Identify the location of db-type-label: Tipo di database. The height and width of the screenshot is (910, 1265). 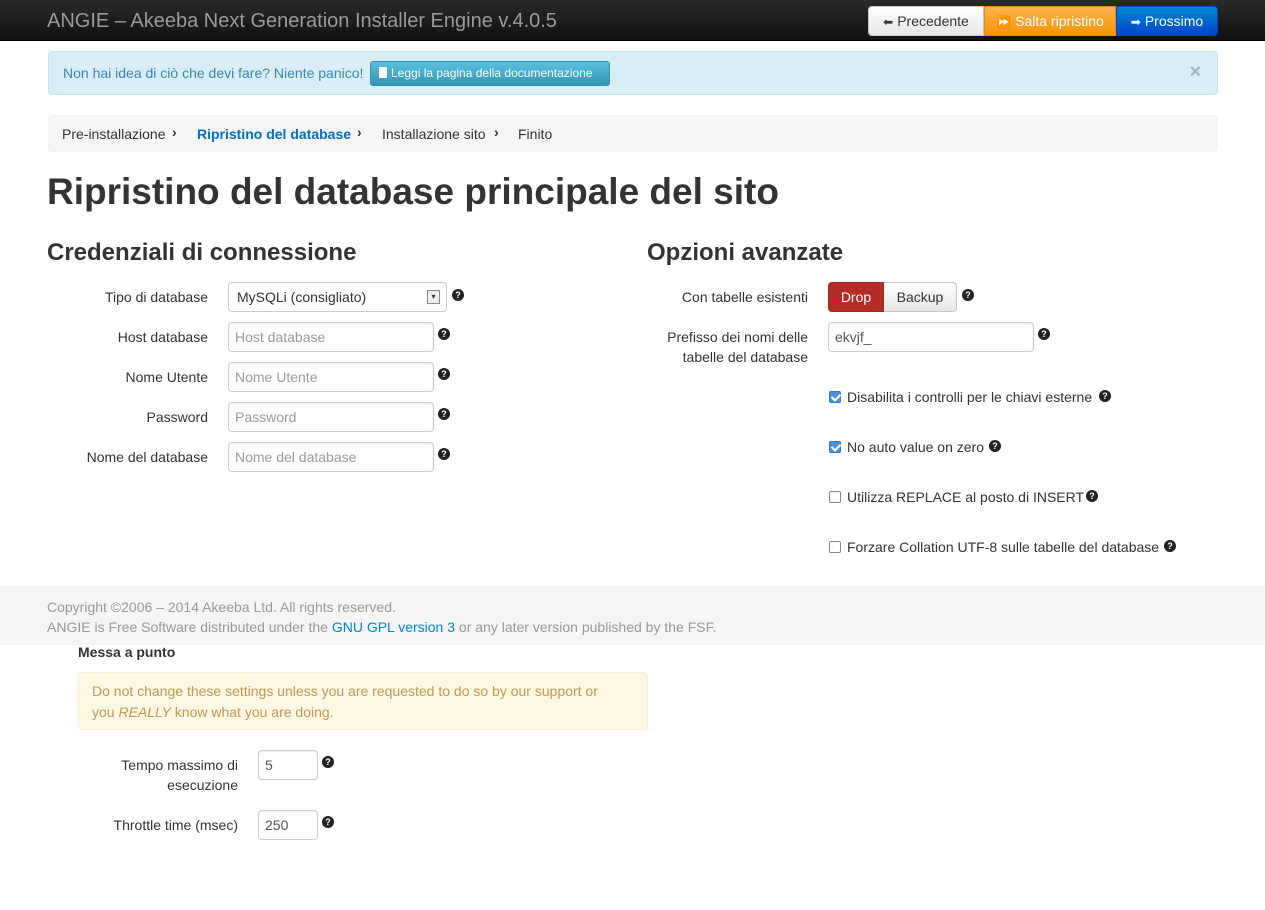
(156, 297).